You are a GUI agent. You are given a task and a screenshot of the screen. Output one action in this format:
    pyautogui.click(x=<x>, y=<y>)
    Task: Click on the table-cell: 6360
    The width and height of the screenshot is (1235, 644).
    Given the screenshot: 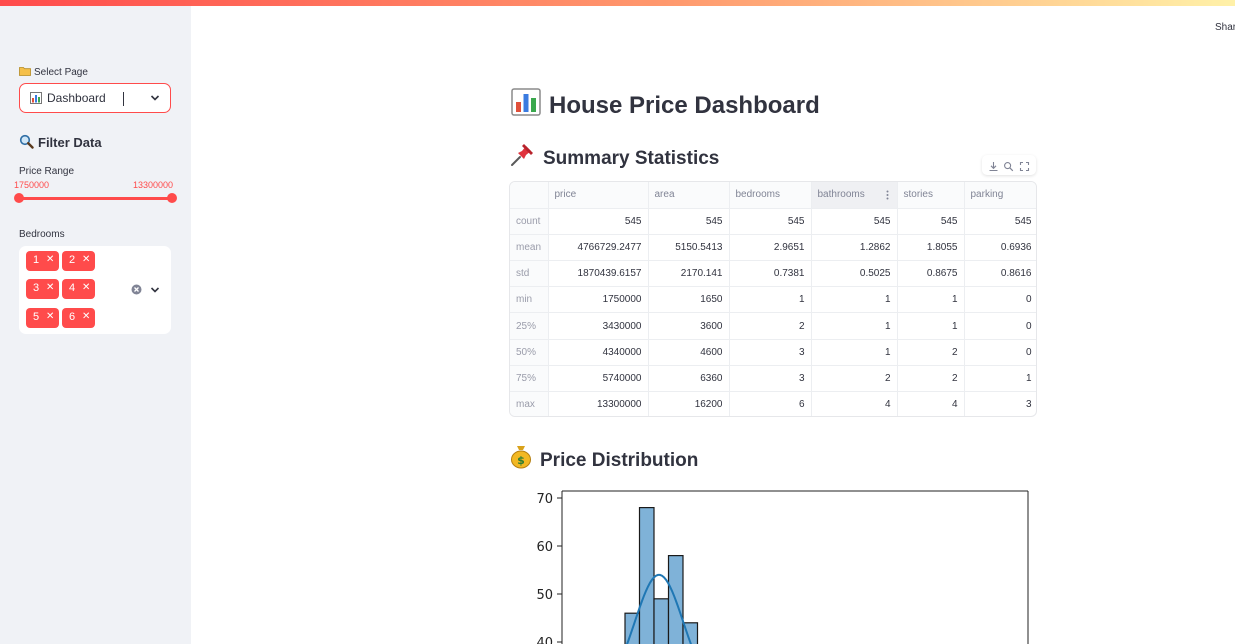 What is the action you would take?
    pyautogui.click(x=689, y=379)
    